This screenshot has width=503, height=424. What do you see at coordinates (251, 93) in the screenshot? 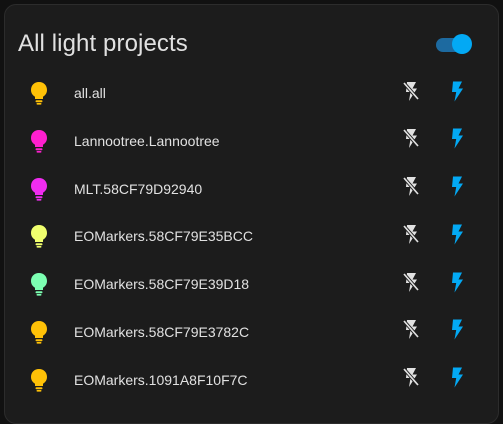
I see `project-row: all.all` at bounding box center [251, 93].